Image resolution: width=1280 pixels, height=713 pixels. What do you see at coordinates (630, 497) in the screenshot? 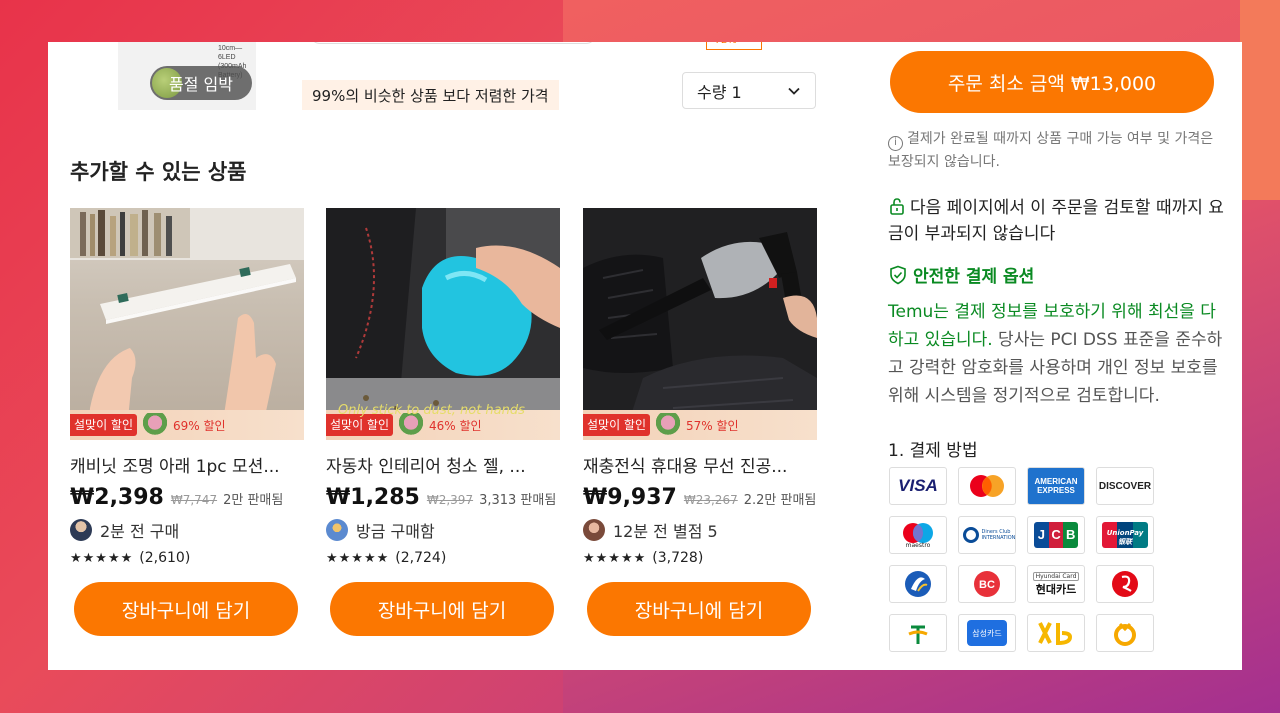
I see `price: ₩9,937` at bounding box center [630, 497].